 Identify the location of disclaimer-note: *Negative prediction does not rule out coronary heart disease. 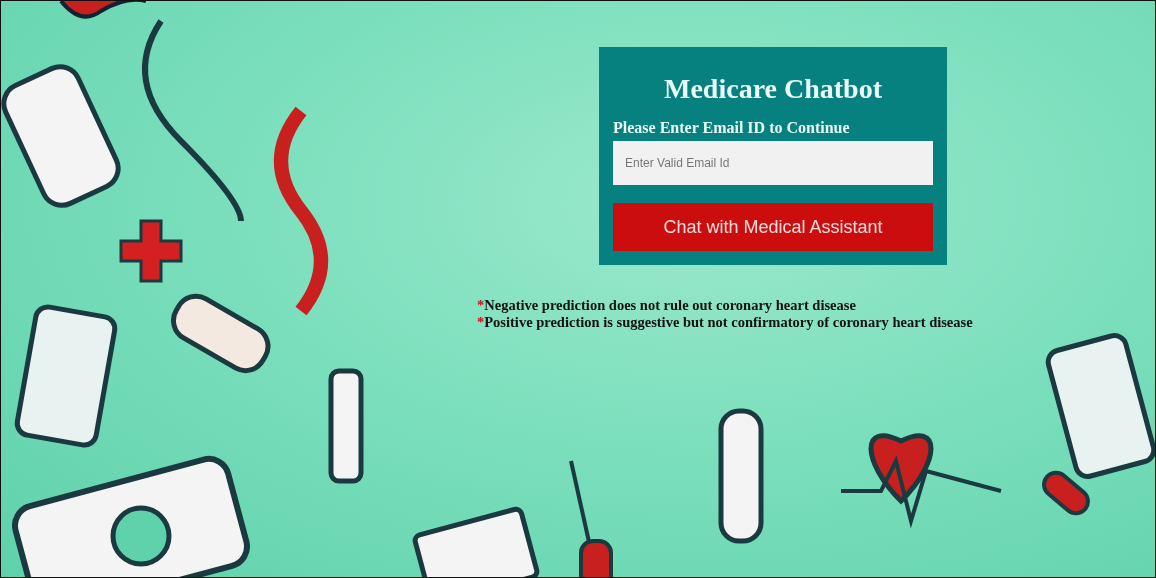
(667, 305).